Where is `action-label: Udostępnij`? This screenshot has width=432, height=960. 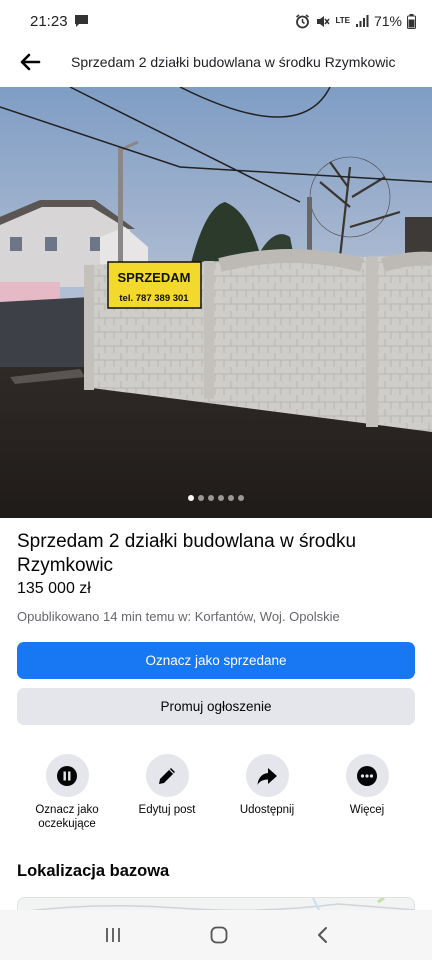
action-label: Udostępnij is located at coordinates (267, 810).